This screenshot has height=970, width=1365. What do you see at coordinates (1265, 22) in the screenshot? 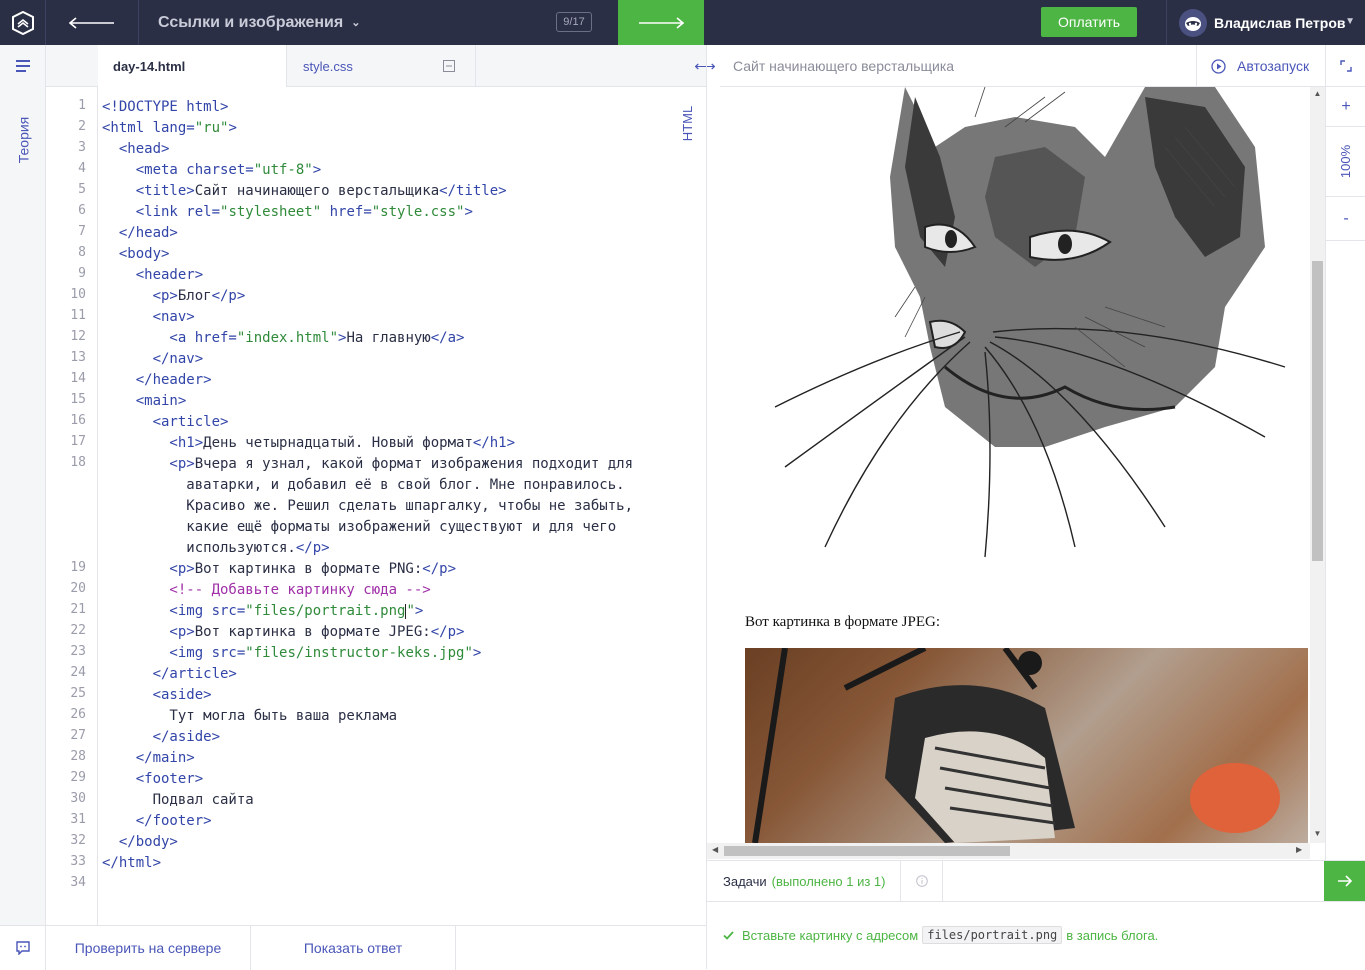
I see `user-menu: Владислав Петров ▼` at bounding box center [1265, 22].